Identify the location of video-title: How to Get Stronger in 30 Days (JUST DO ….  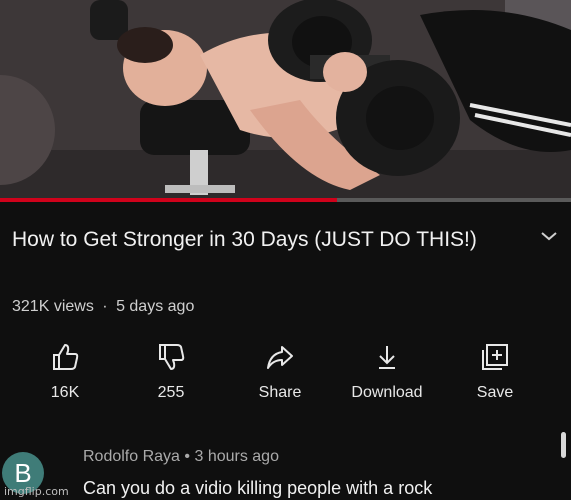
(244, 239).